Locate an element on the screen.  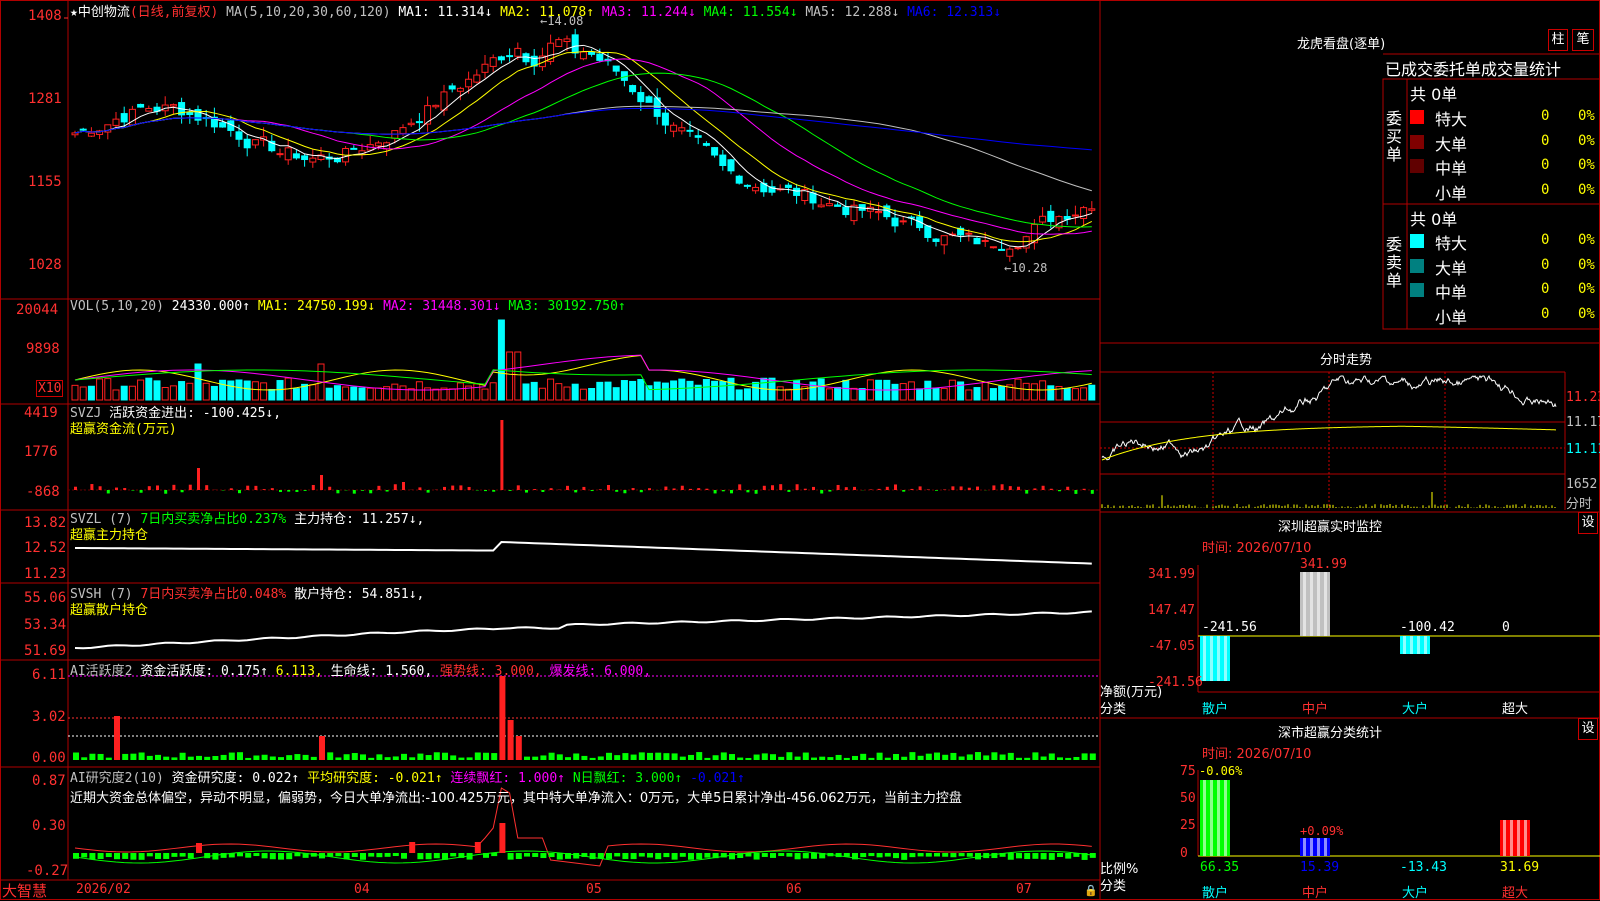
ai1-b: 6.113, is located at coordinates (299, 671).